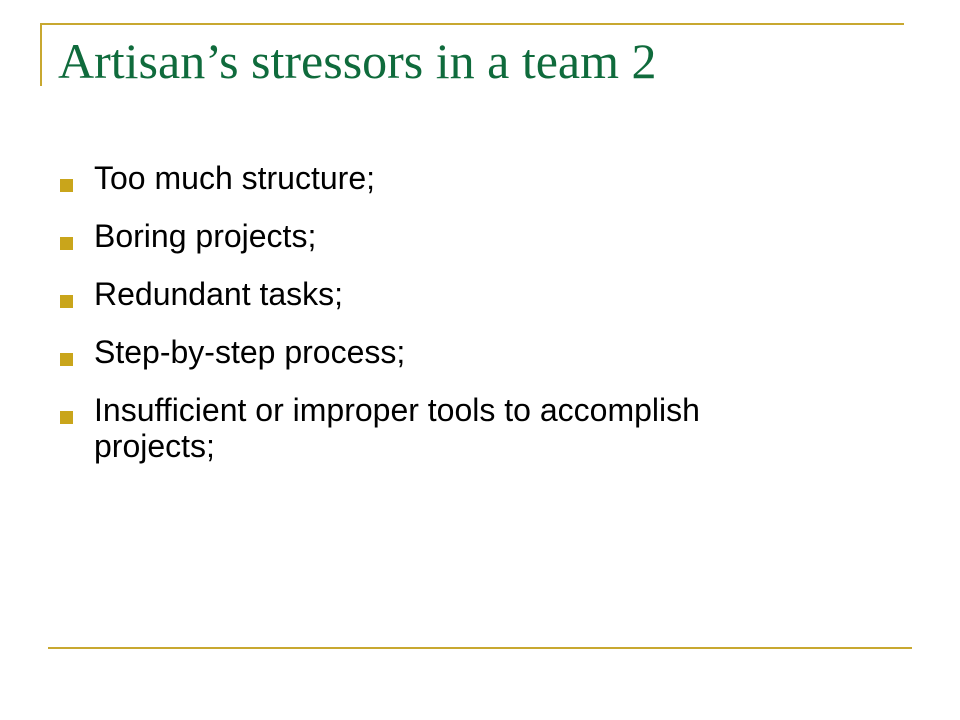 This screenshot has height=720, width=960. What do you see at coordinates (472, 24) in the screenshot?
I see `title-frame-top-rule` at bounding box center [472, 24].